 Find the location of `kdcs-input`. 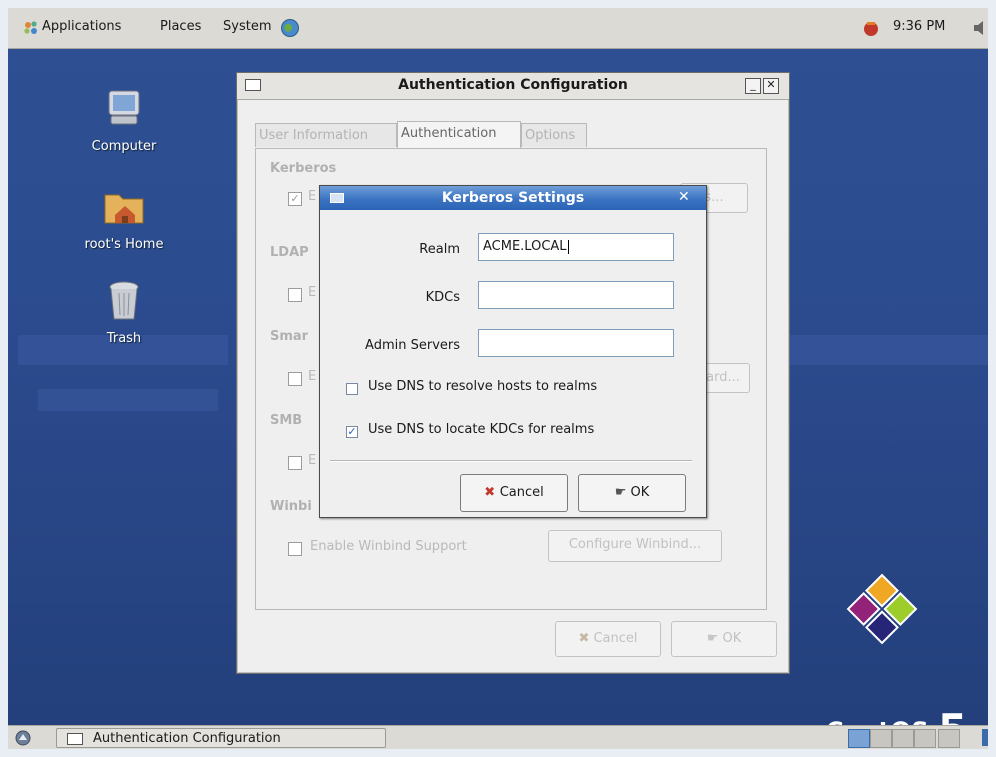

kdcs-input is located at coordinates (576, 295).